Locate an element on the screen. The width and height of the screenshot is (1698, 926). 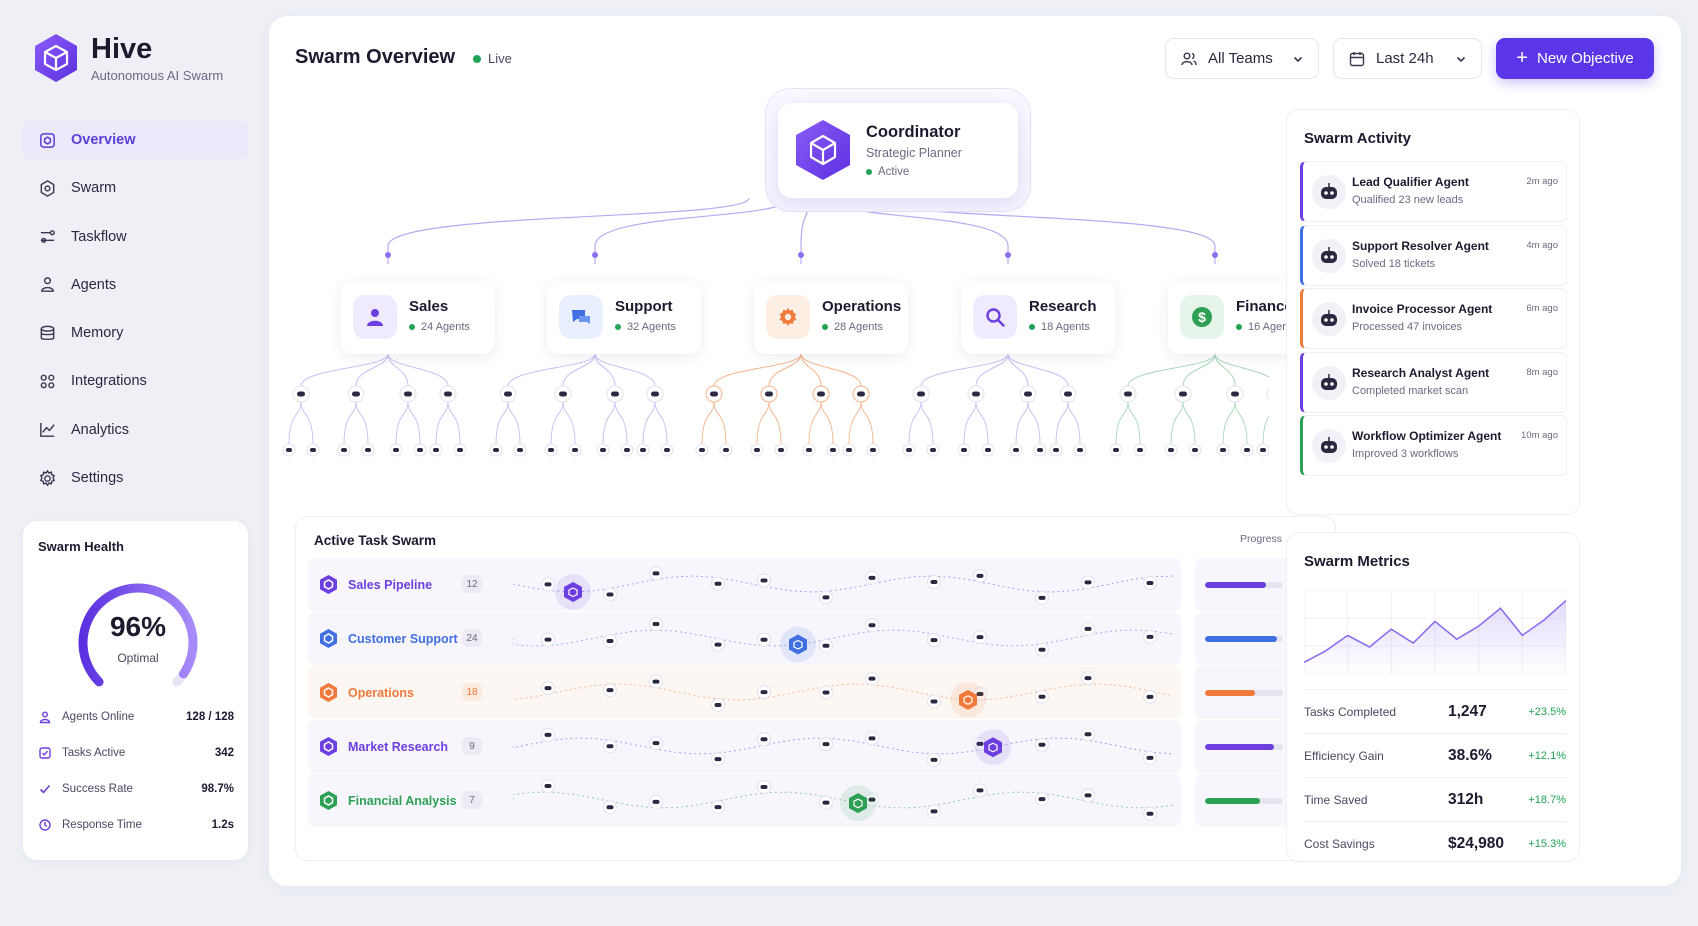
sidebar-item-integrations: Integrations is located at coordinates (135, 381).